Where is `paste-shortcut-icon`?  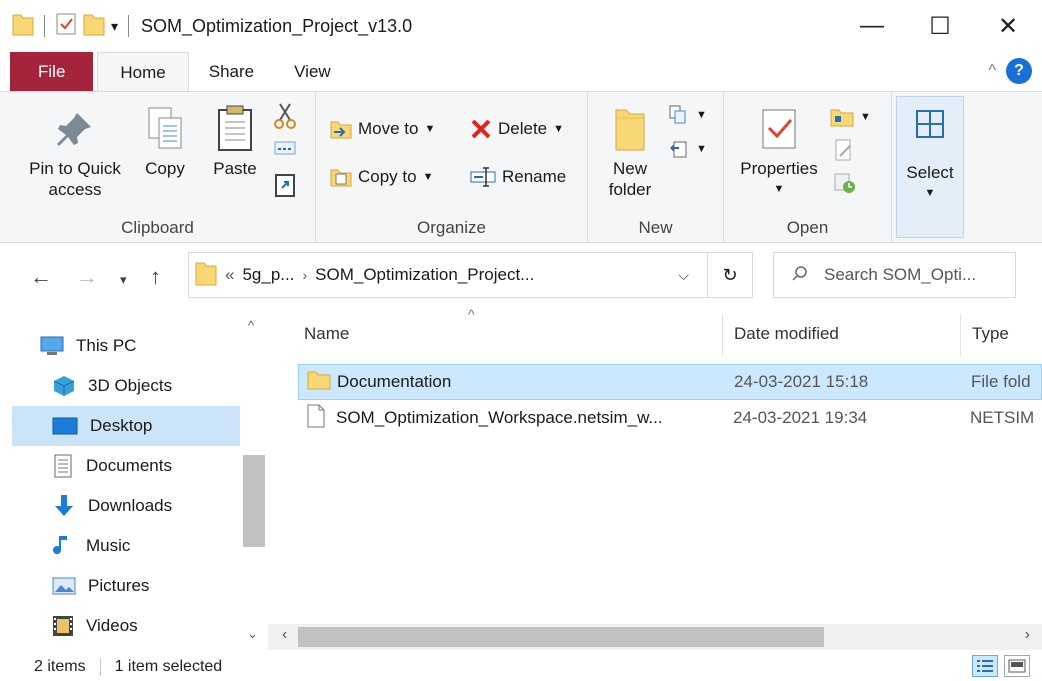 paste-shortcut-icon is located at coordinates (285, 185).